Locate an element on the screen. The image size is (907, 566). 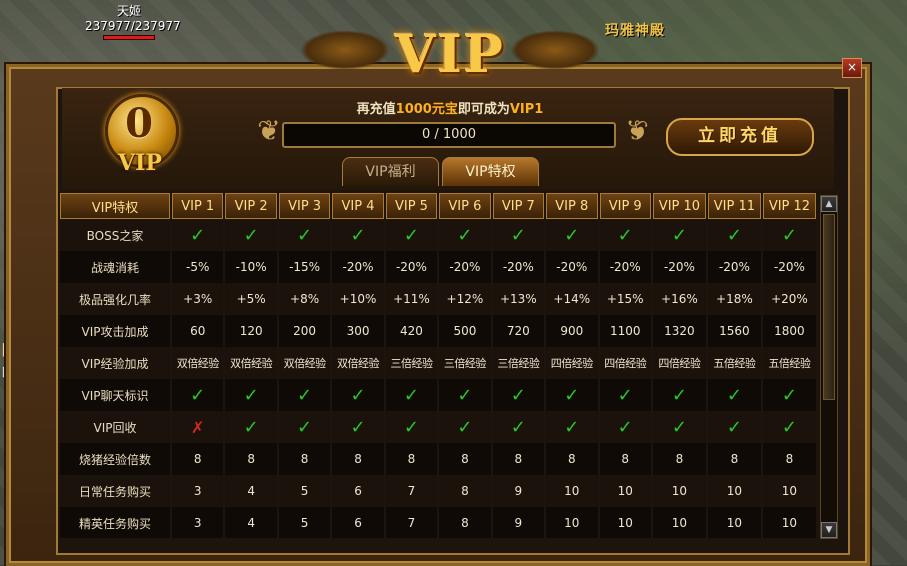
table-cell: +11% is located at coordinates (411, 299).